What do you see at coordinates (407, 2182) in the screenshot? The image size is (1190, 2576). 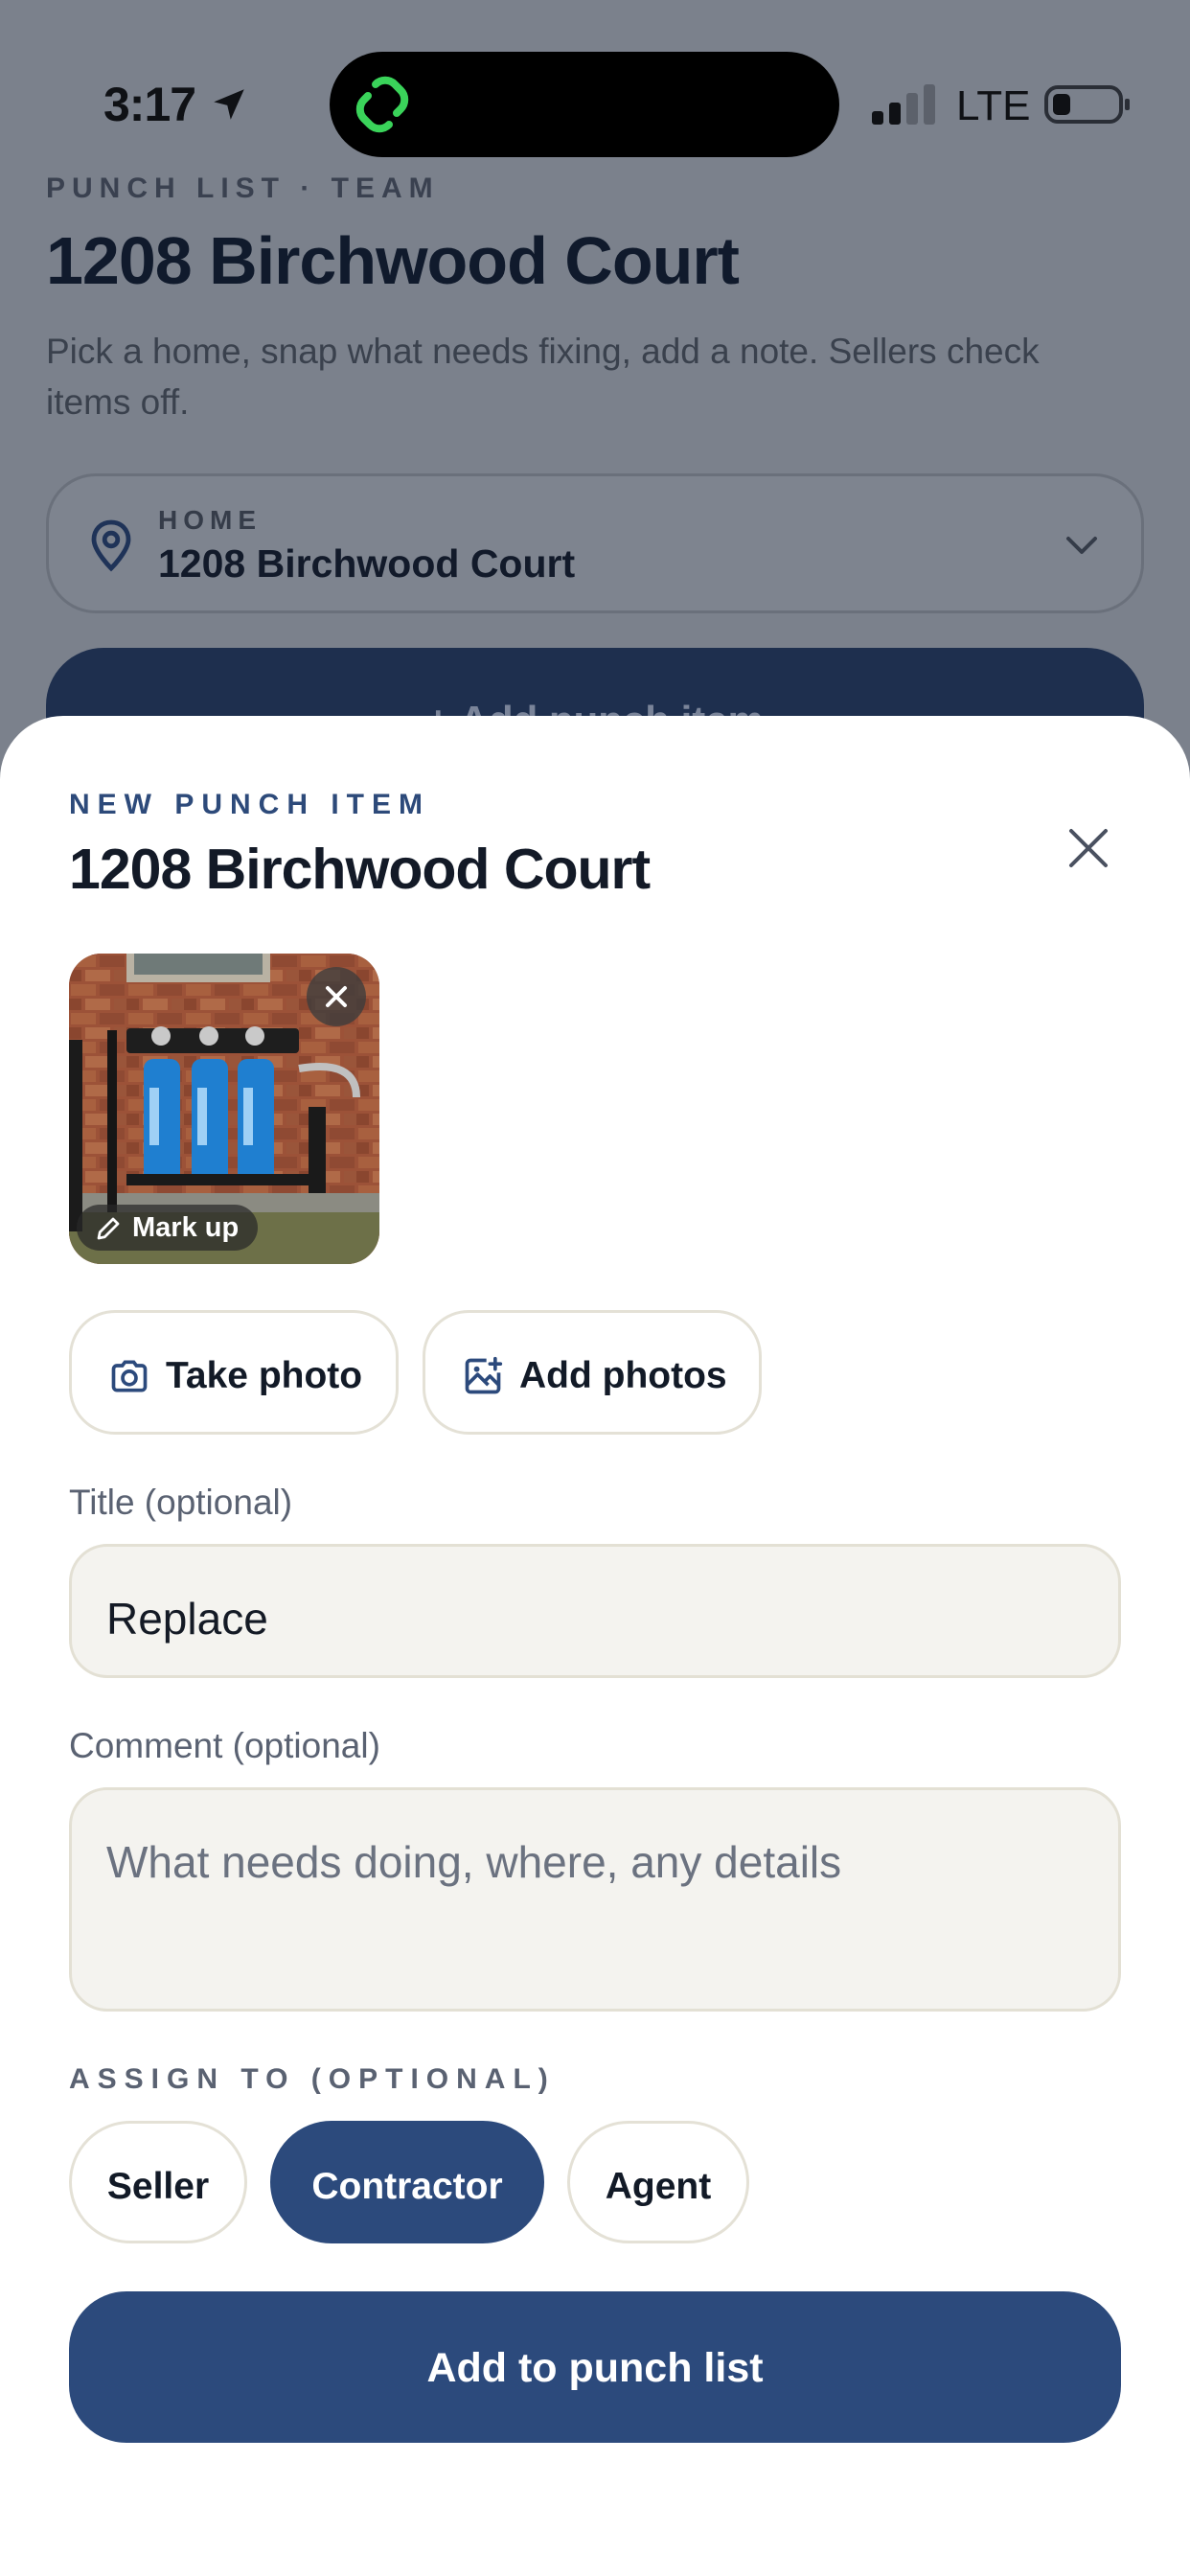 I see `assign-chip-contractor: Contractor` at bounding box center [407, 2182].